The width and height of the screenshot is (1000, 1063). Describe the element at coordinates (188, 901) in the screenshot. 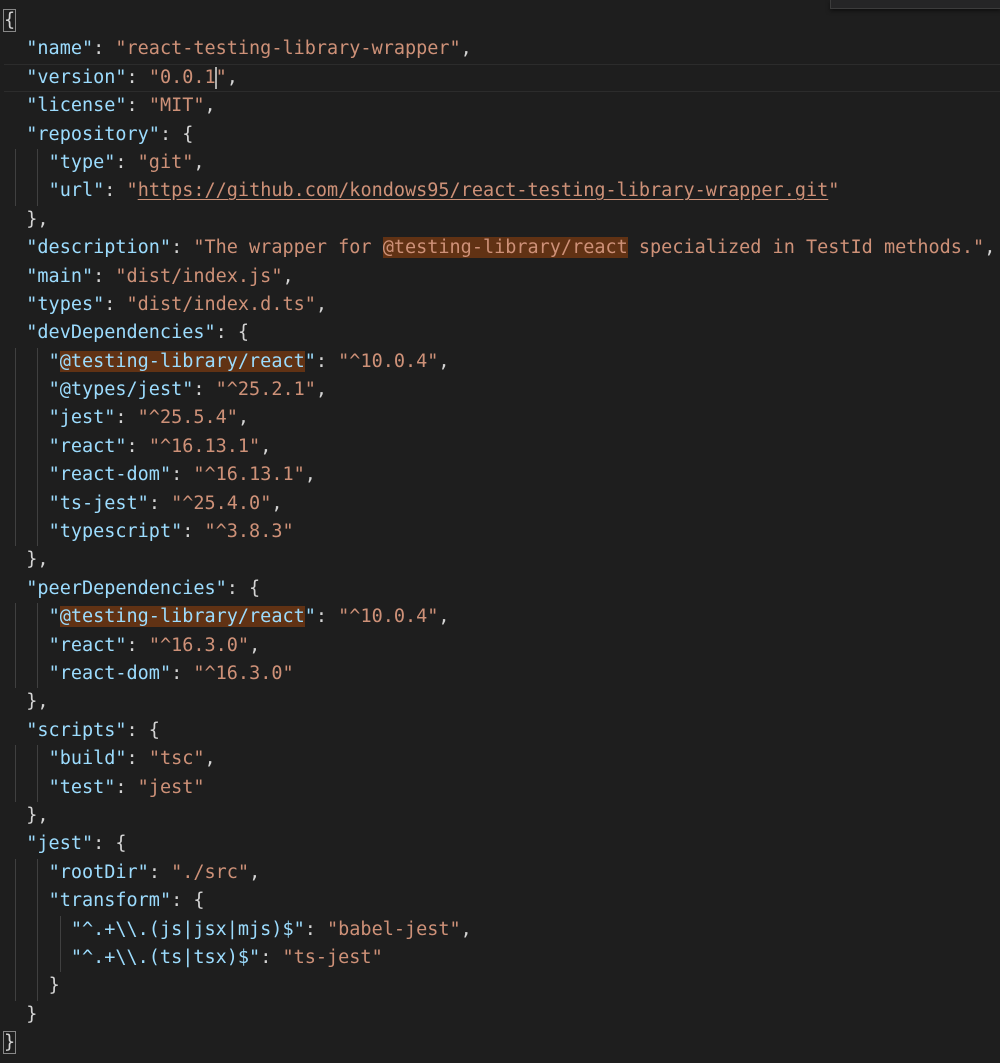

I see `json-punctuation: : {` at that location.